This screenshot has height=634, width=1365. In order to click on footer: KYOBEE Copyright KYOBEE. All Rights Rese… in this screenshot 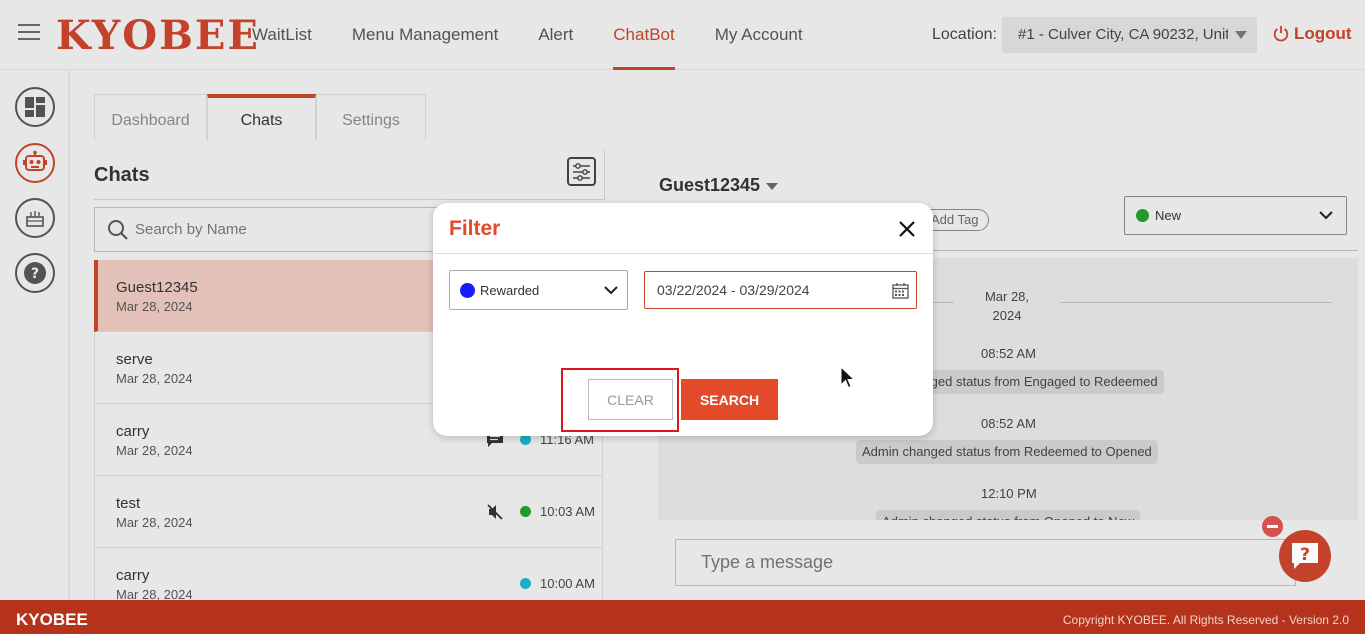, I will do `click(682, 617)`.